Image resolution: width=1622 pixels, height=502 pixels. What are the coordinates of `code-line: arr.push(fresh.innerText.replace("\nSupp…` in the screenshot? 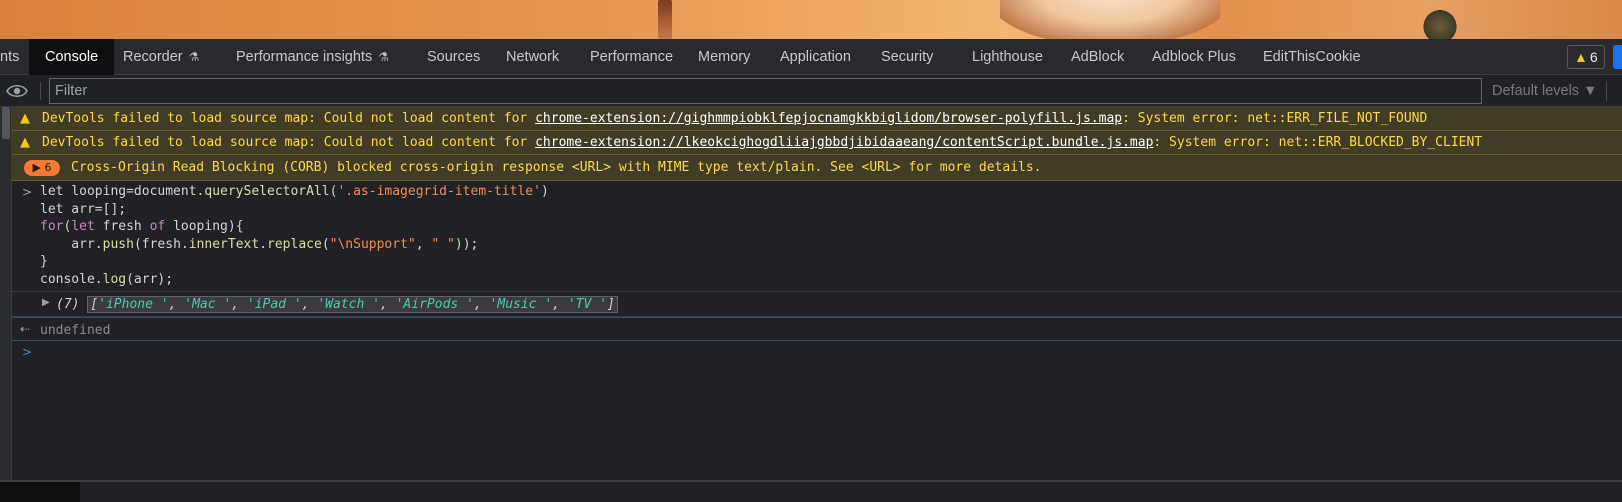 It's located at (259, 244).